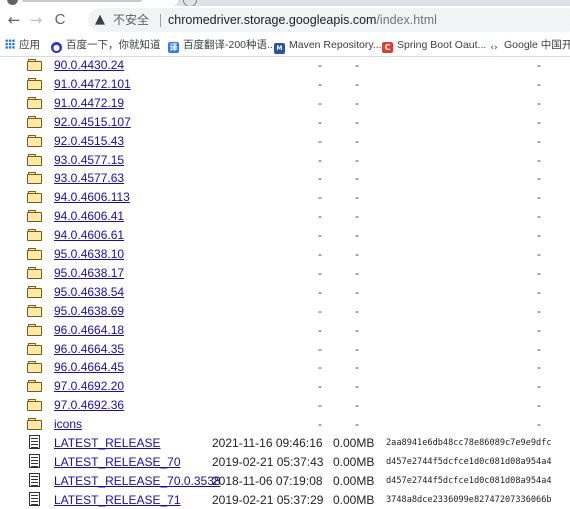 The width and height of the screenshot is (570, 509). I want to click on folder-row: 95.0.4638.10 - - -, so click(285, 254).